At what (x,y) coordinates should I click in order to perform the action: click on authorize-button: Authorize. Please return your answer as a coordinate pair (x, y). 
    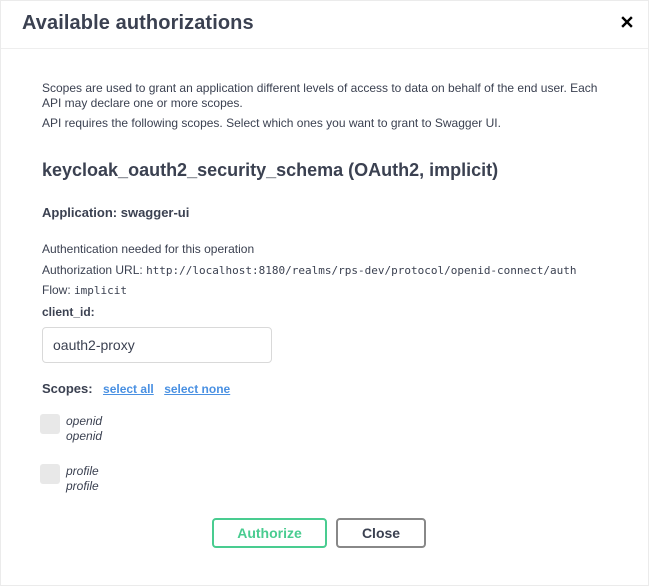
    Looking at the image, I should click on (269, 533).